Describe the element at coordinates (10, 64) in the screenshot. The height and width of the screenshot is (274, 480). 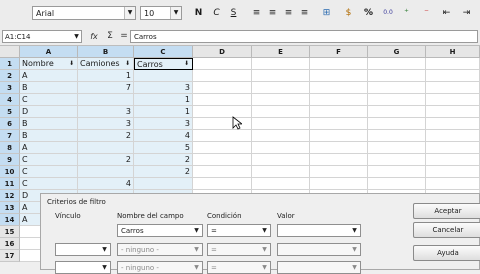
I see `row-header: 1` at that location.